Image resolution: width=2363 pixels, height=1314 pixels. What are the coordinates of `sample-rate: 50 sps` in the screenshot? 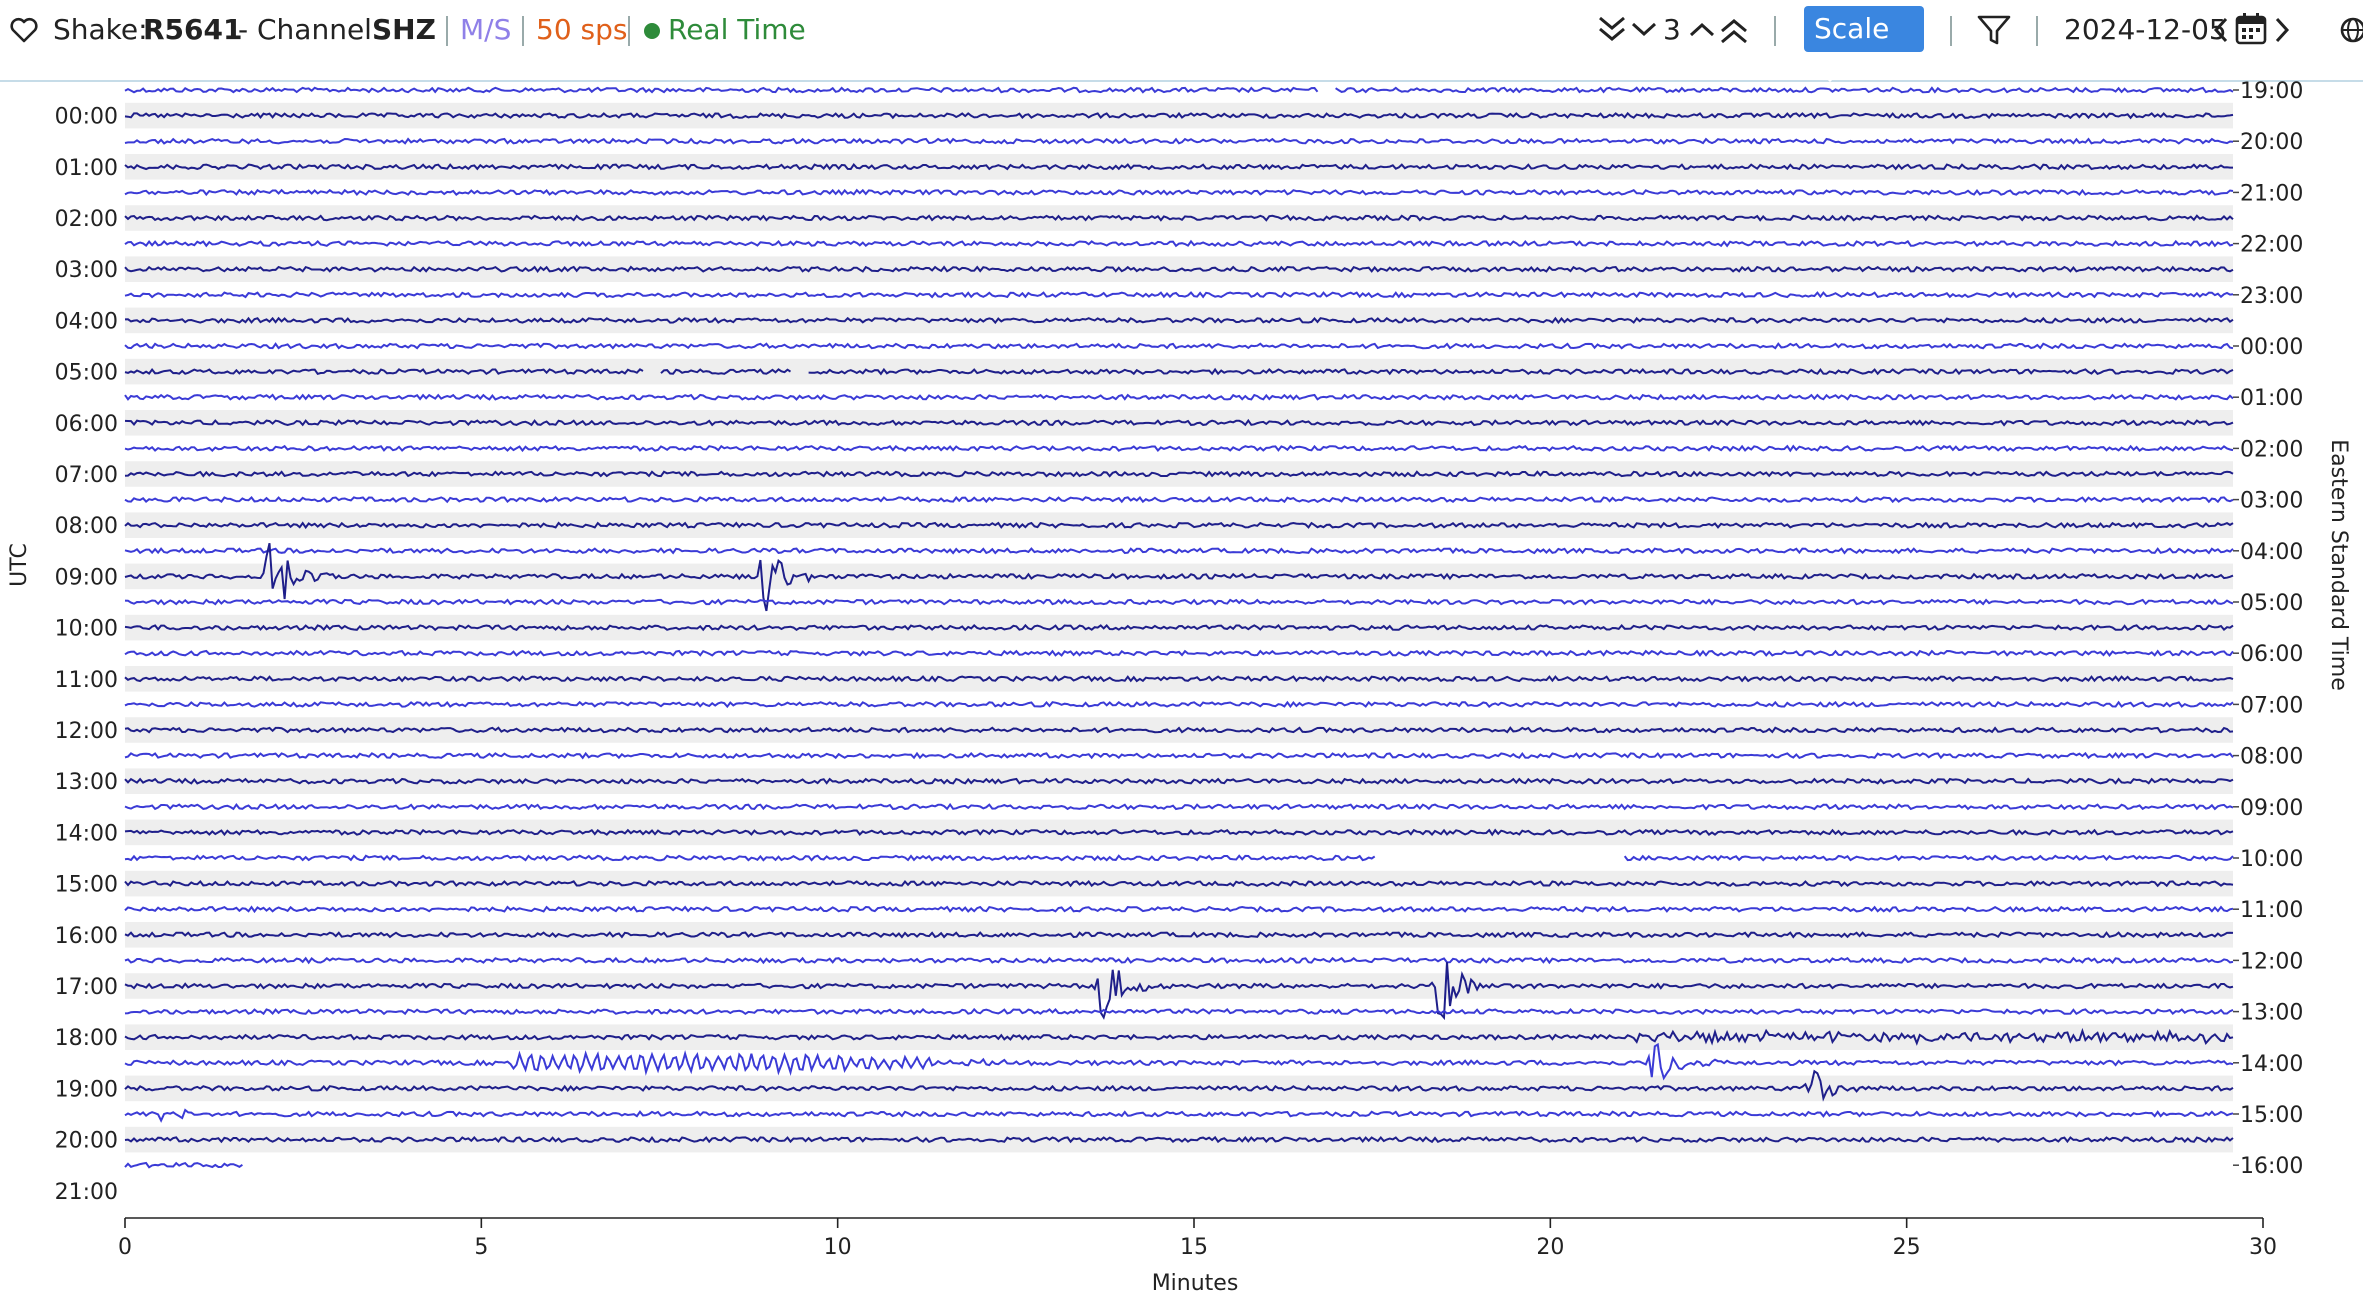 It's located at (581, 30).